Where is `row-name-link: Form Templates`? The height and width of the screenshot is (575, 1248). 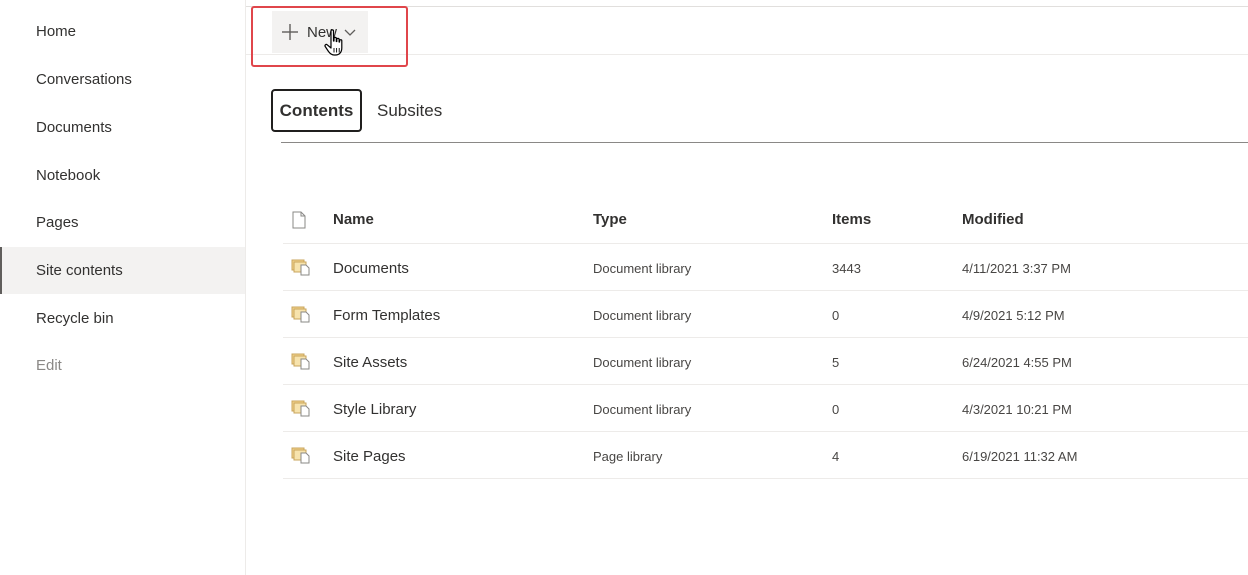 row-name-link: Form Templates is located at coordinates (386, 315).